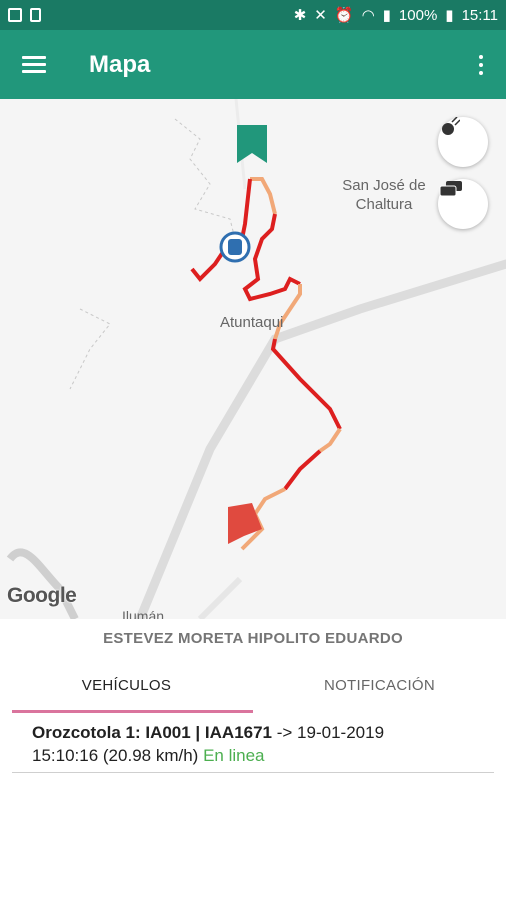 The width and height of the screenshot is (506, 900). I want to click on page-title: Mapa, so click(120, 64).